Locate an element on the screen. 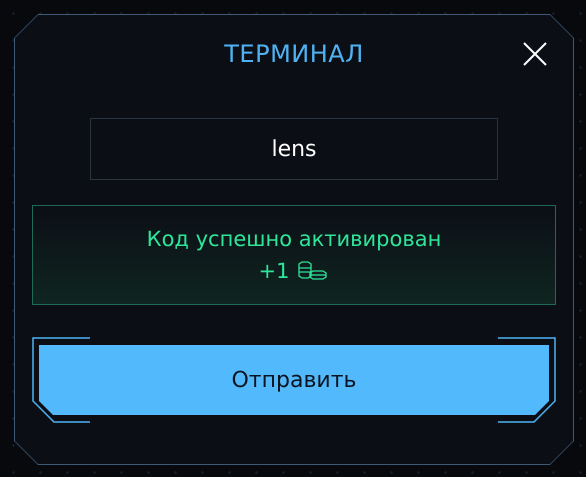 The width and height of the screenshot is (586, 477). coins-icon is located at coordinates (313, 271).